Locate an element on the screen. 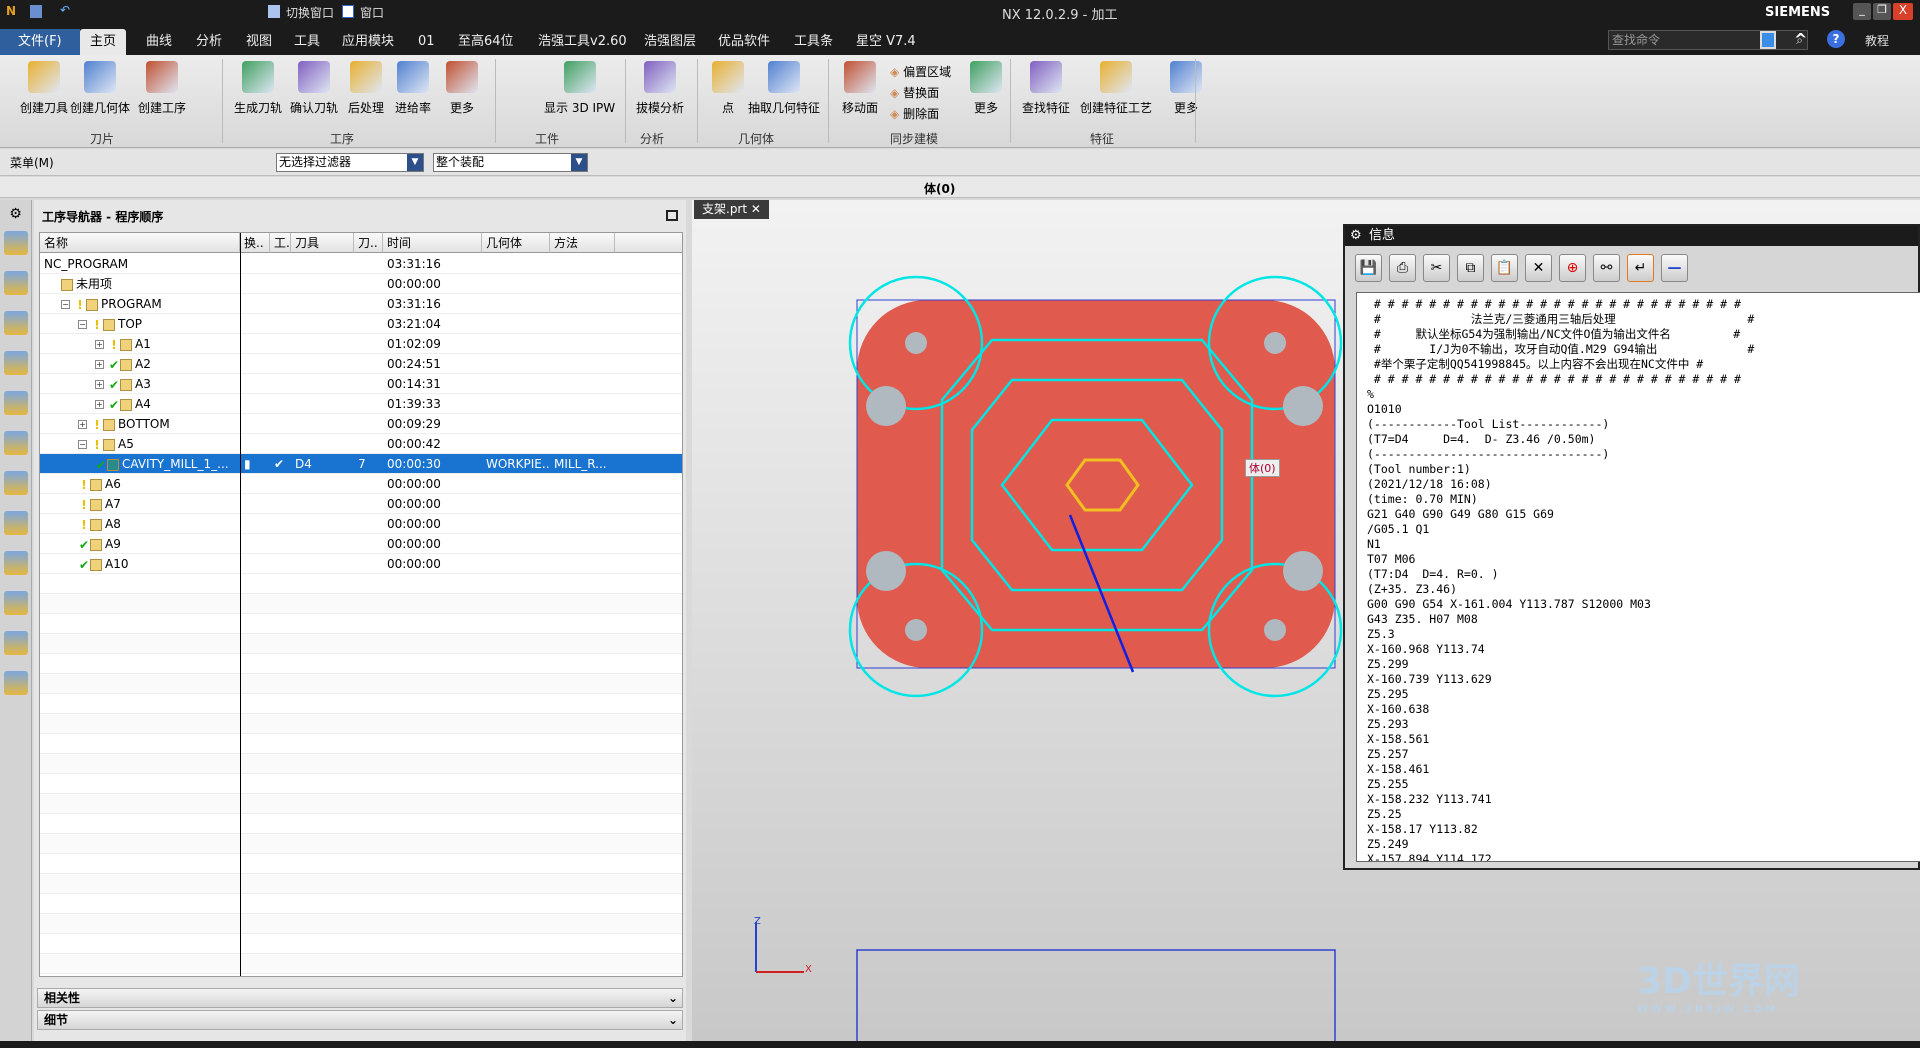 The width and height of the screenshot is (1920, 1048). cut-icon: ✂ is located at coordinates (1436, 268).